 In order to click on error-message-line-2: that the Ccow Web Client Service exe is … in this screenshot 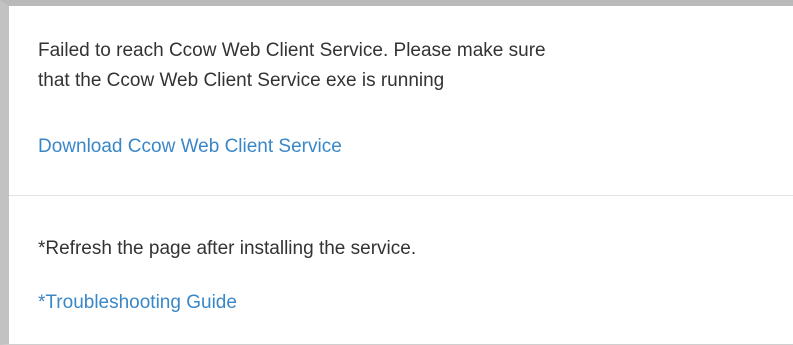, I will do `click(241, 80)`.